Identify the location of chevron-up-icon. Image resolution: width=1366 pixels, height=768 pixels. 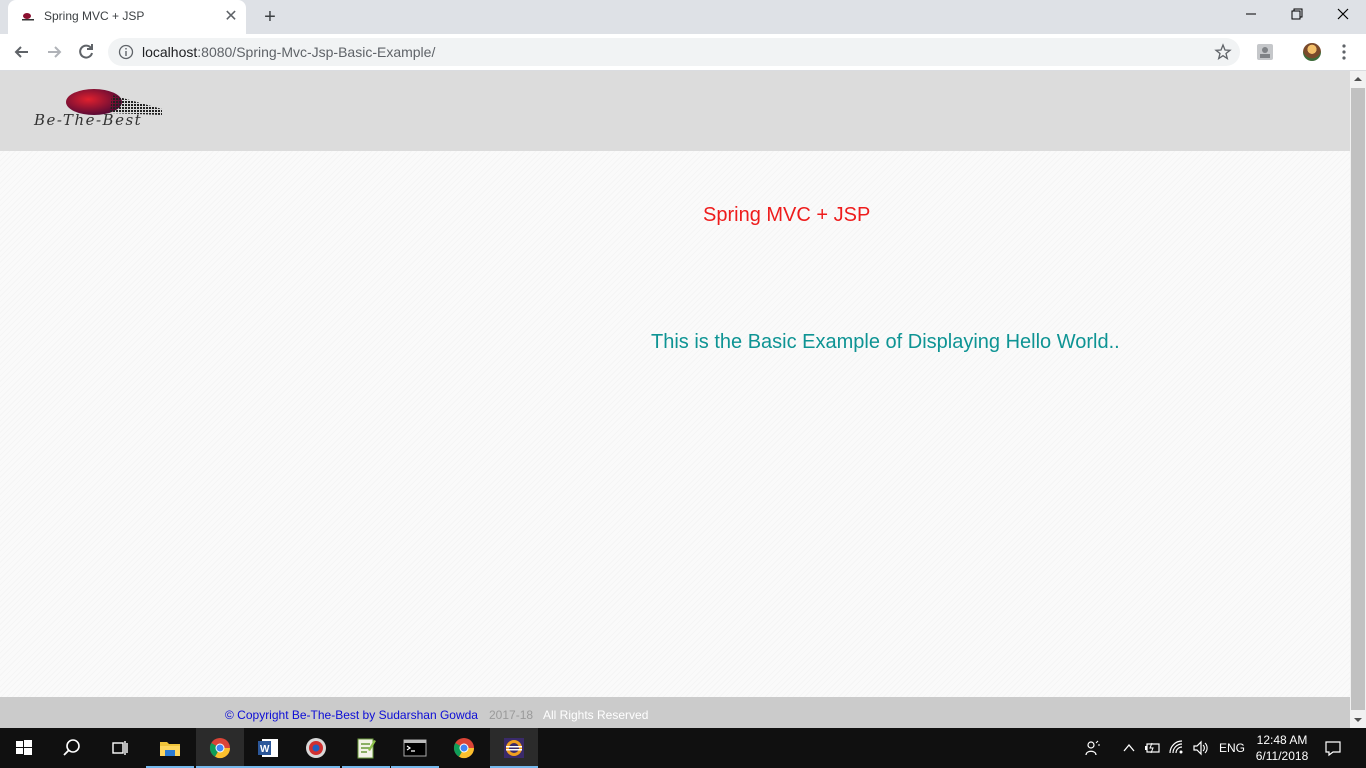
(1129, 748).